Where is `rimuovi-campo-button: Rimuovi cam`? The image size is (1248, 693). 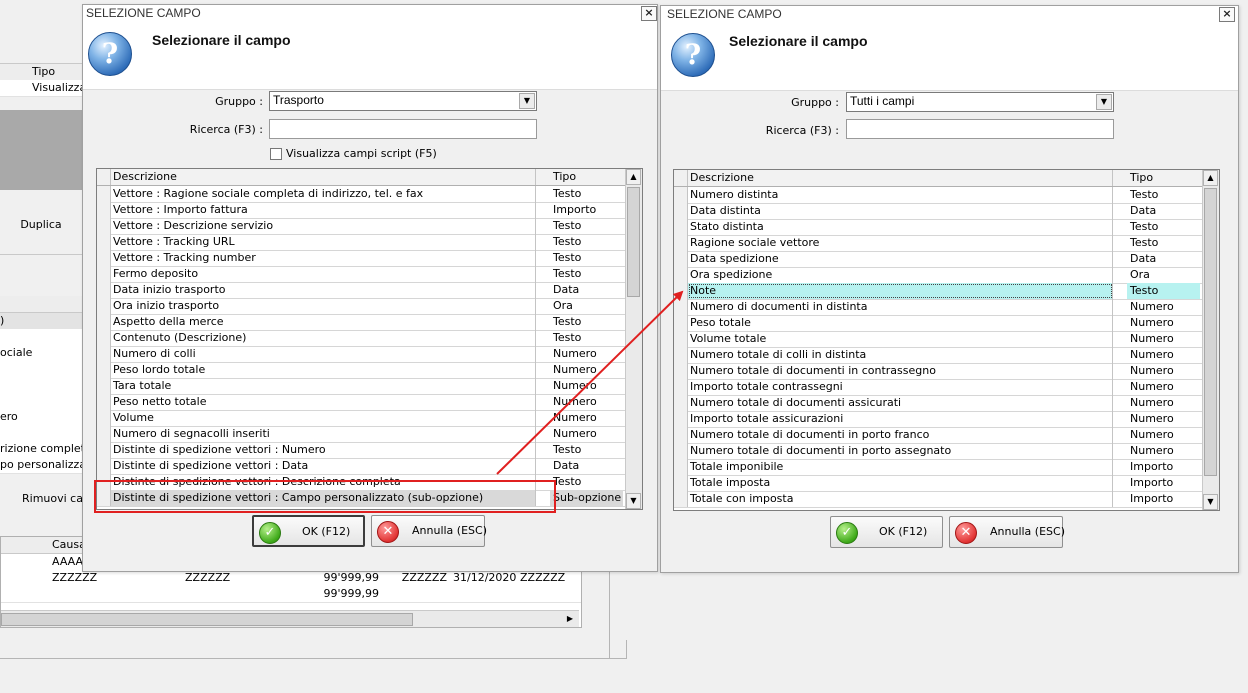
rimuovi-campo-button: Rimuovi cam is located at coordinates (52, 498).